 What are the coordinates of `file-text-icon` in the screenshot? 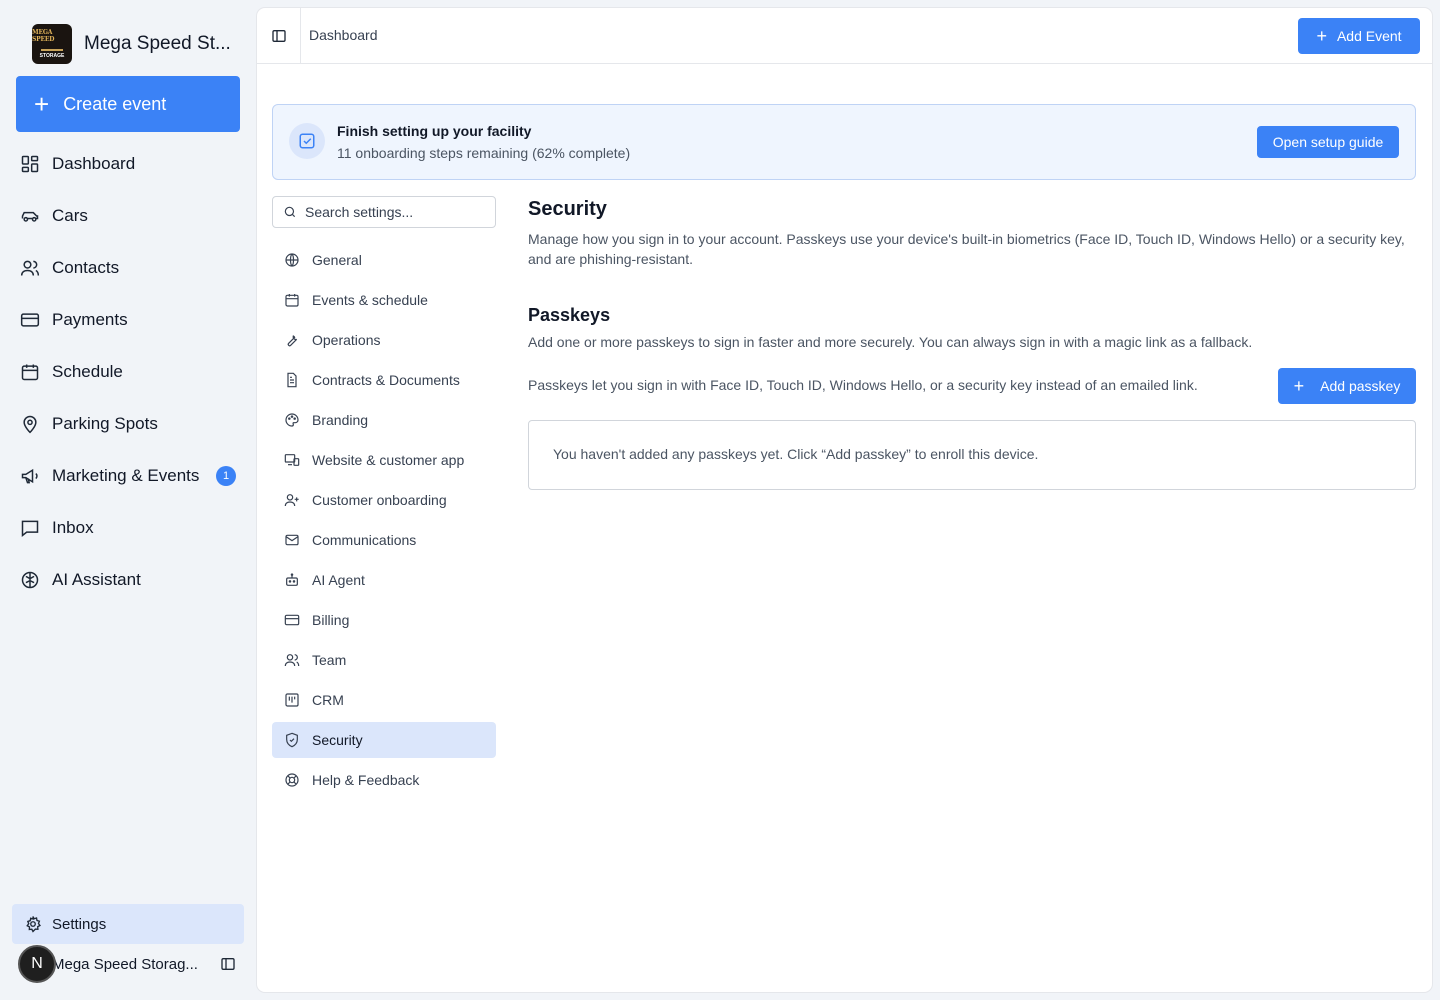 It's located at (292, 380).